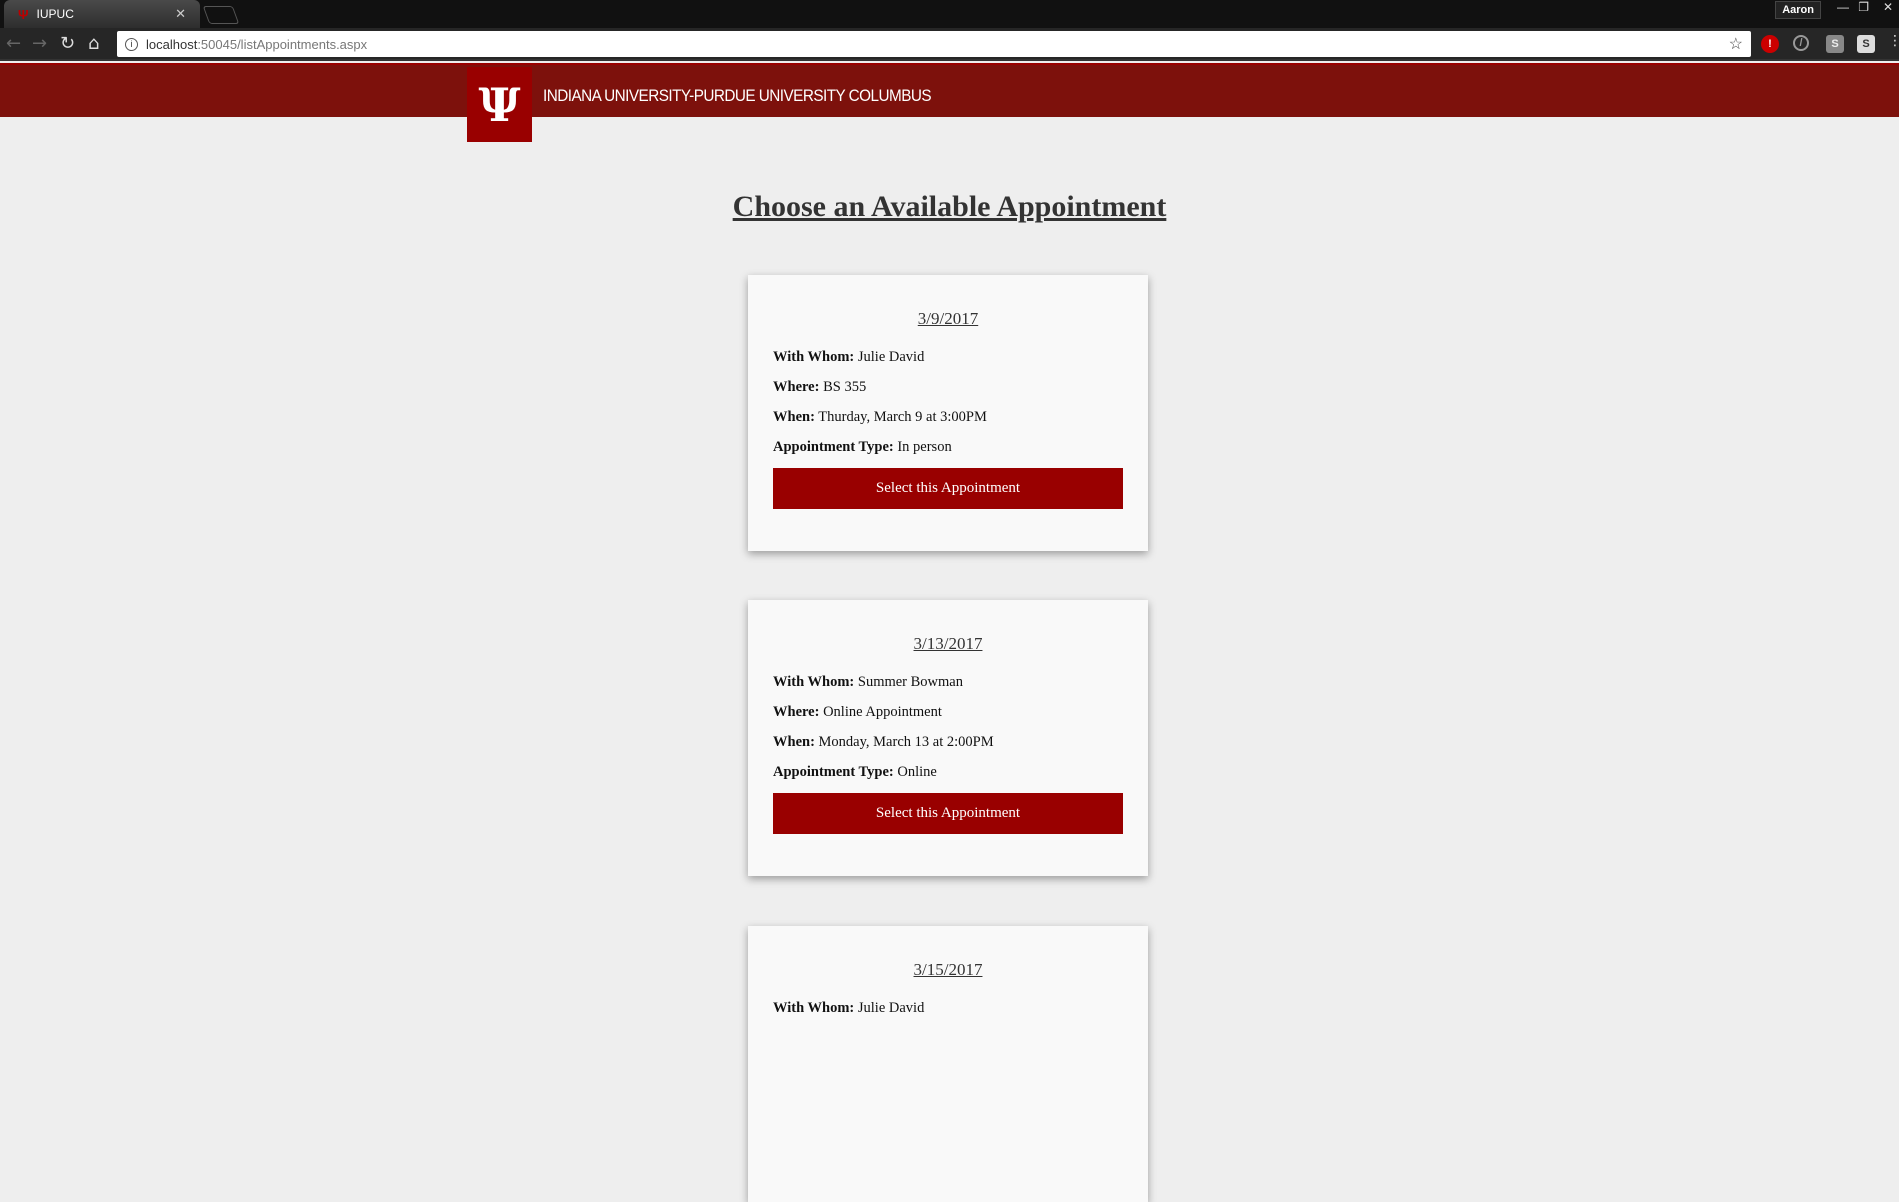 Image resolution: width=1899 pixels, height=1202 pixels. I want to click on when-field: When: Monday, March 13 at 2:00PM, so click(948, 744).